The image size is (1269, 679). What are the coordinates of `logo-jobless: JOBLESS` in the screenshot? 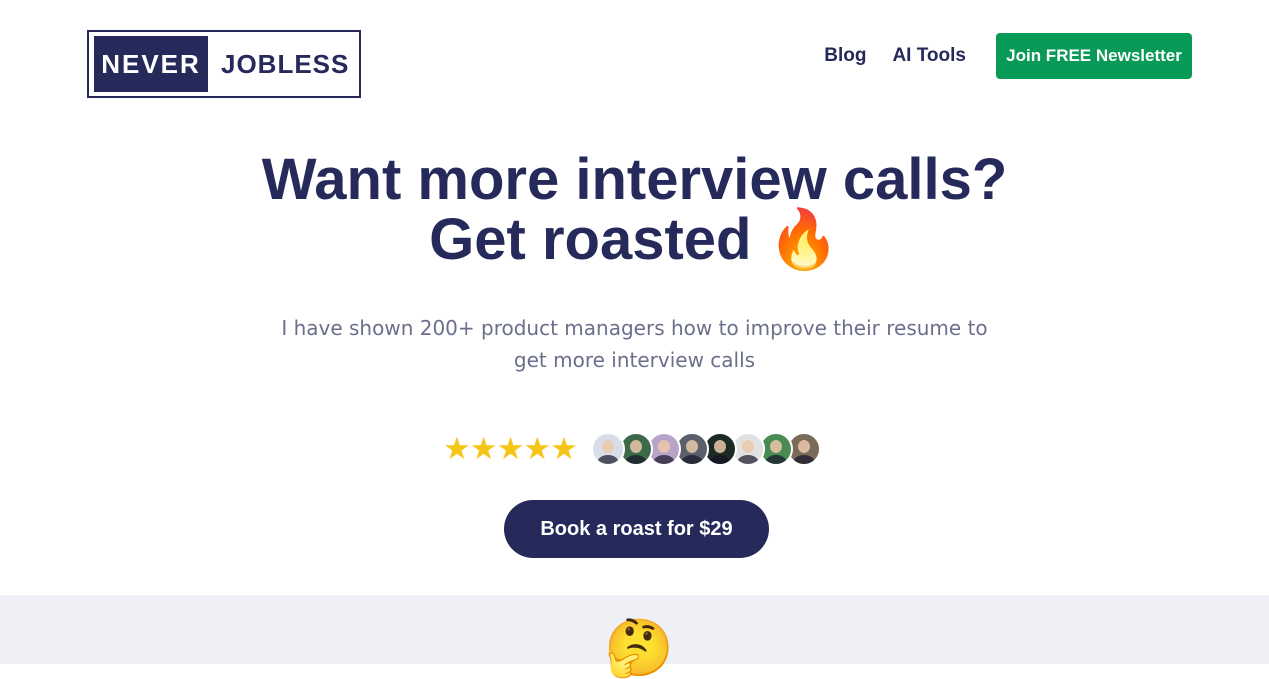 It's located at (285, 63).